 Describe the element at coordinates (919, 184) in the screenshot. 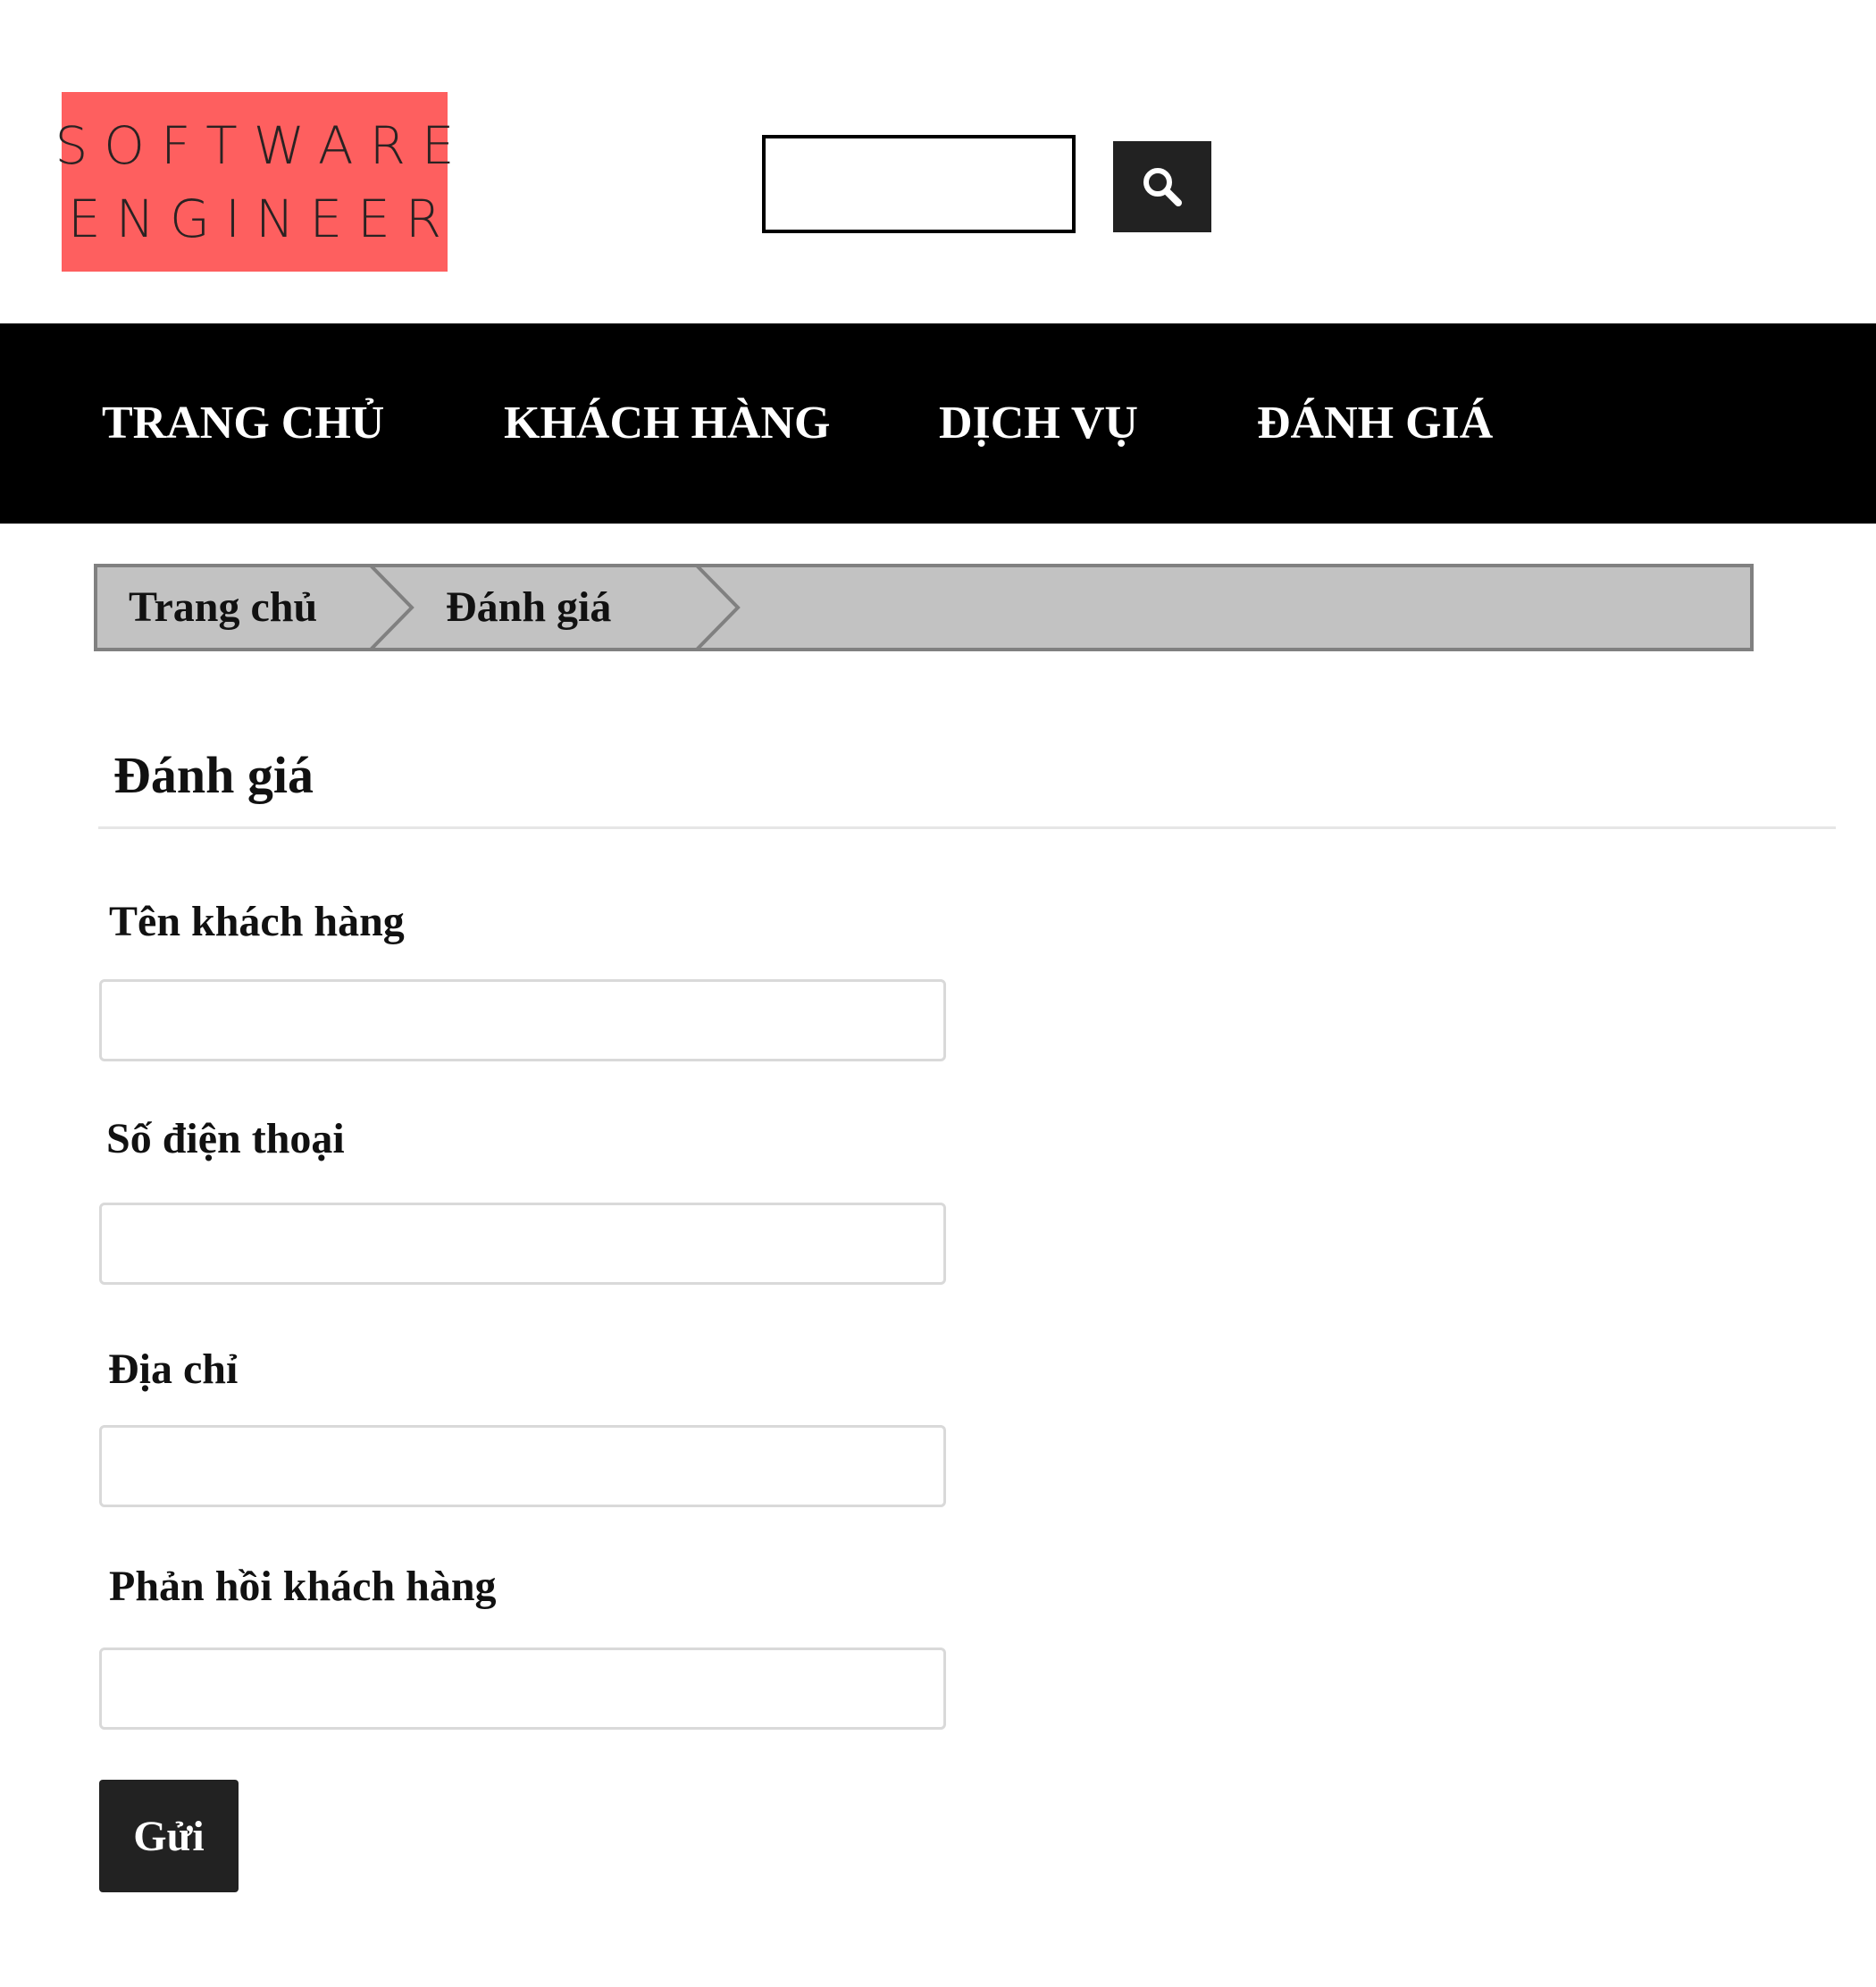

I see `search-input` at that location.